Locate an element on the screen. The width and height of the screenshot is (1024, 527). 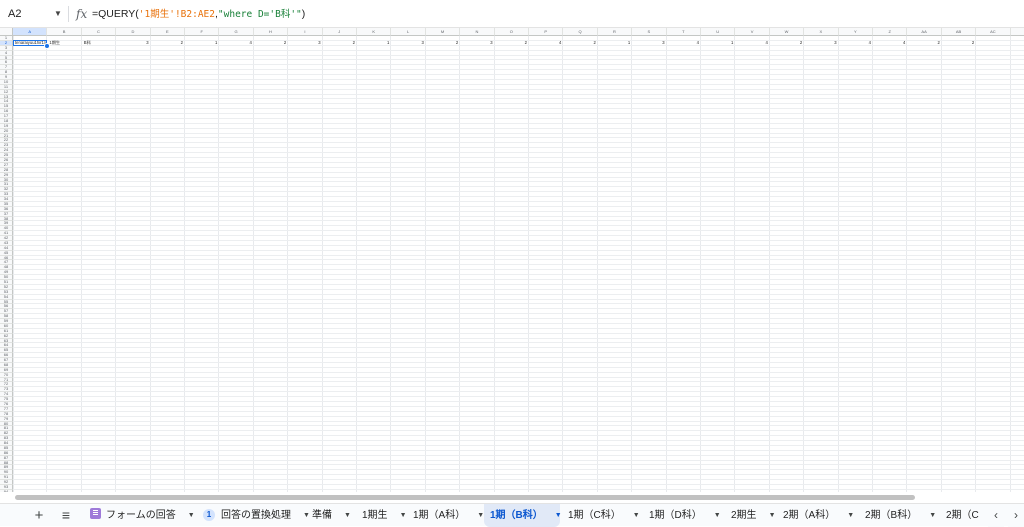
sheet-tab-0: フォームの回答 ▼ is located at coordinates (140, 515).